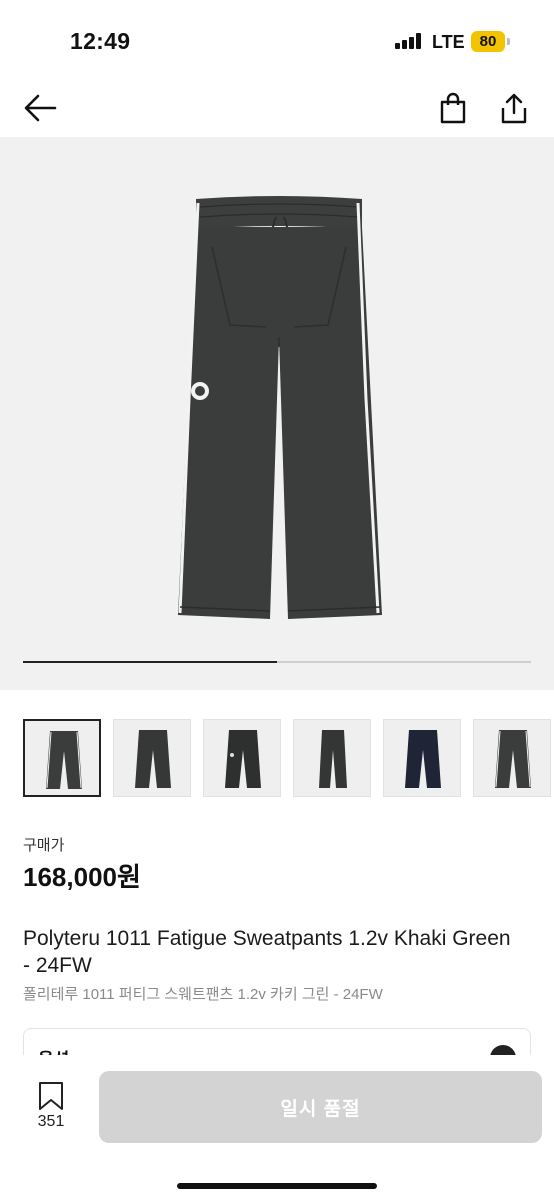  Describe the element at coordinates (203, 994) in the screenshot. I see `product-title-korean: 폴리테루 1011 퍼티그 스웨트팬츠 1.2v 카키 그린 - 24FW` at that location.